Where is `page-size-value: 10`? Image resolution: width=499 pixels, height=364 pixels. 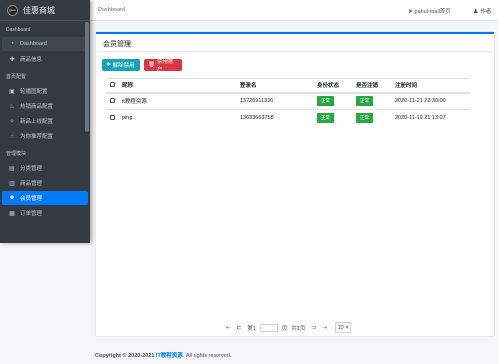
page-size-value: 10 is located at coordinates (340, 327).